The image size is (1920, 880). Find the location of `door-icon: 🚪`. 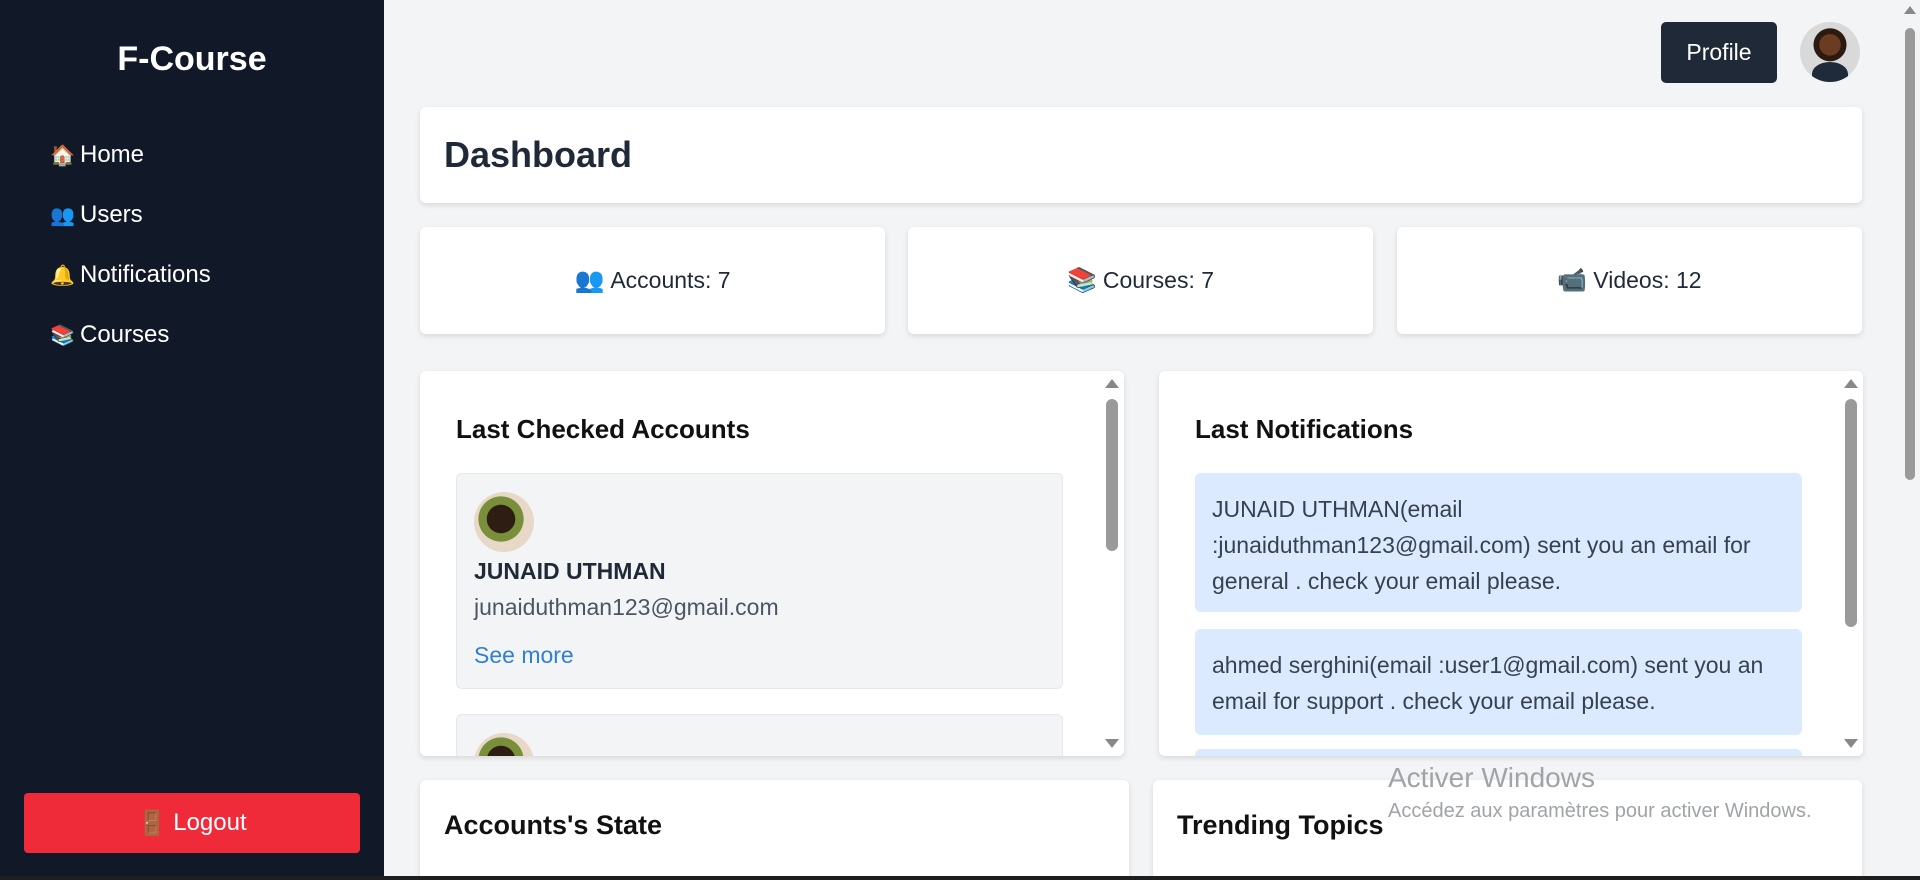

door-icon: 🚪 is located at coordinates (152, 823).